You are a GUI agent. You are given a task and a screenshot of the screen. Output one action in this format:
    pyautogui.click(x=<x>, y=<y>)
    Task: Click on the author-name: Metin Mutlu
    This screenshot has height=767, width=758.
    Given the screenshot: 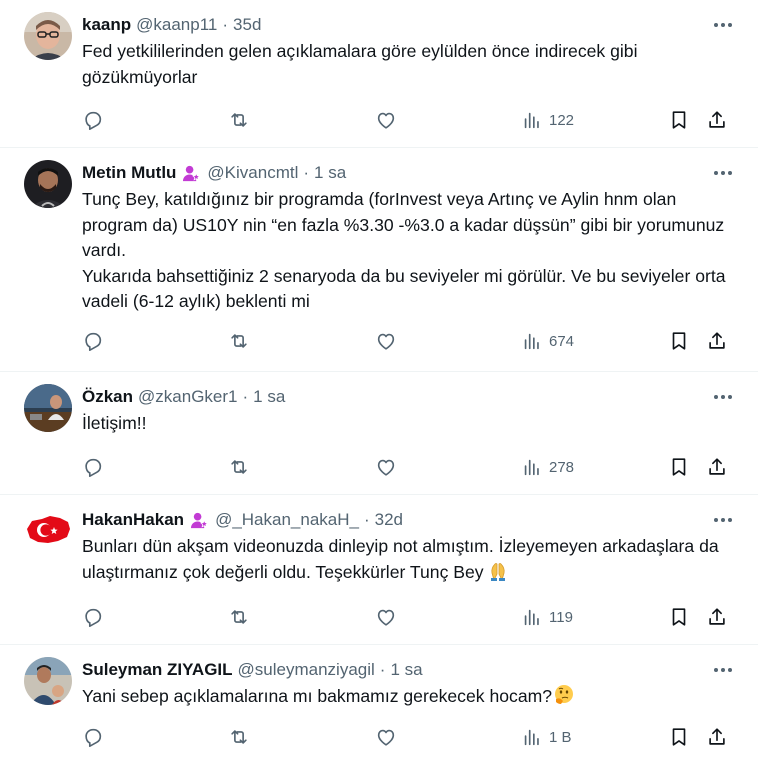 What is the action you would take?
    pyautogui.click(x=129, y=173)
    